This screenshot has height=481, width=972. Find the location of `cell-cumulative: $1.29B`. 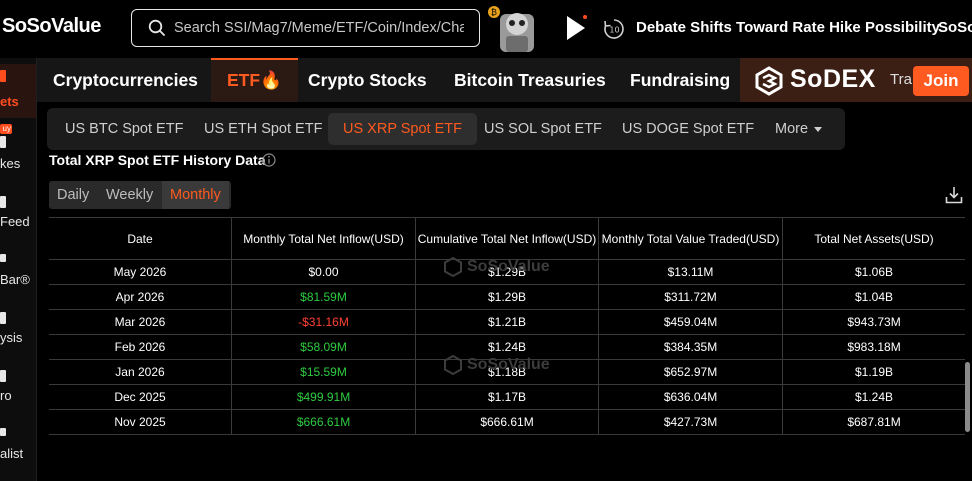

cell-cumulative: $1.29B is located at coordinates (507, 297).